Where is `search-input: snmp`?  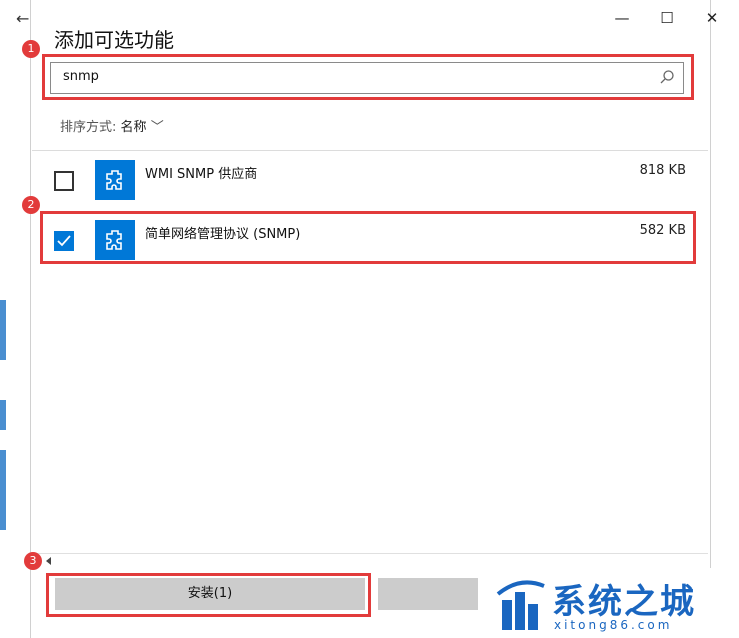
search-input: snmp is located at coordinates (367, 78).